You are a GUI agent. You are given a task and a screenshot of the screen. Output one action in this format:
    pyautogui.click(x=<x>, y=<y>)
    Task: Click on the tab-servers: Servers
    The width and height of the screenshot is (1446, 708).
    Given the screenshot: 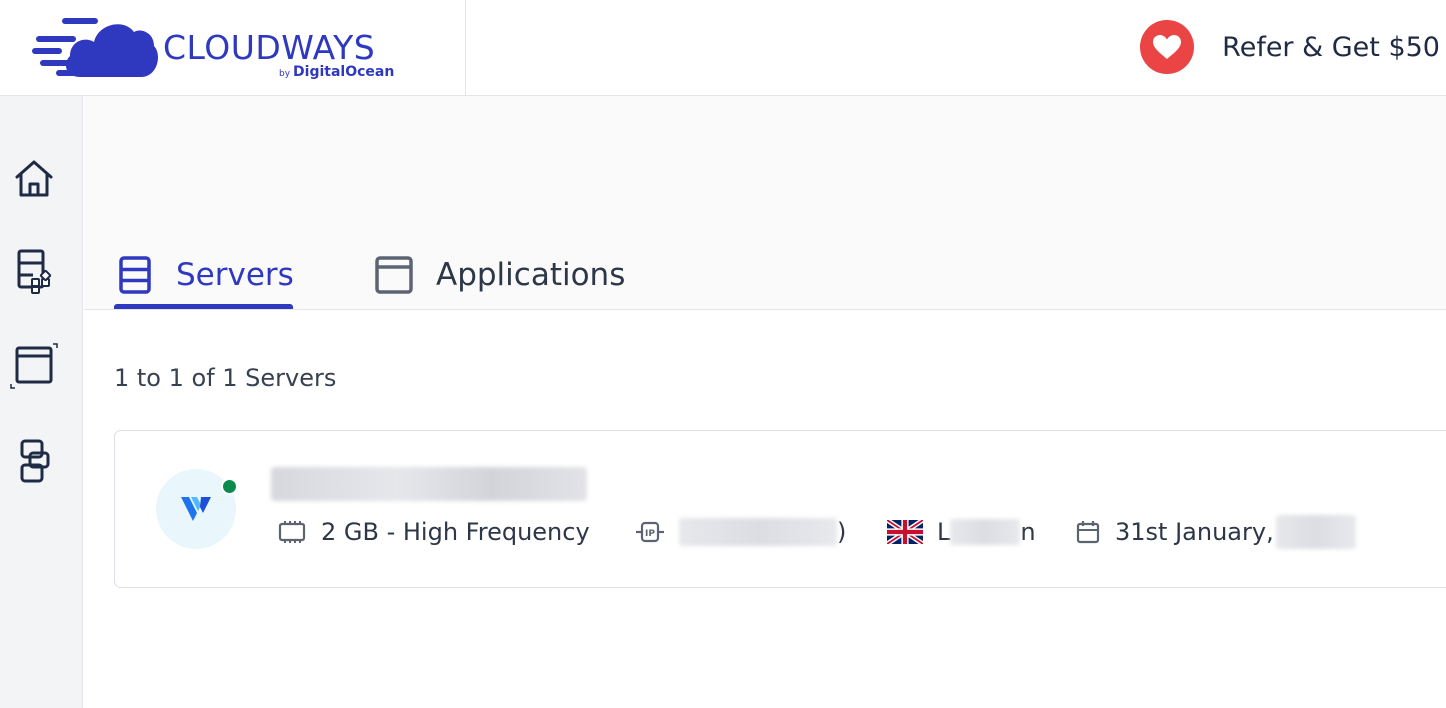 What is the action you would take?
    pyautogui.click(x=204, y=275)
    